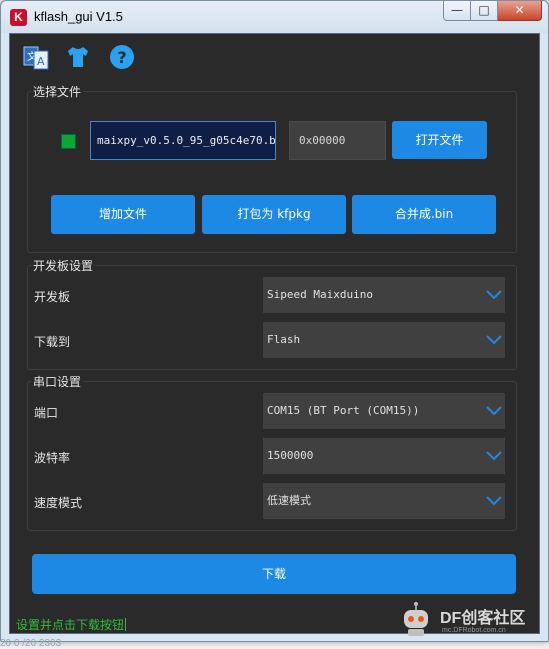 This screenshot has width=549, height=649. What do you see at coordinates (63, 265) in the screenshot?
I see `board-group-title: 开发板设置` at bounding box center [63, 265].